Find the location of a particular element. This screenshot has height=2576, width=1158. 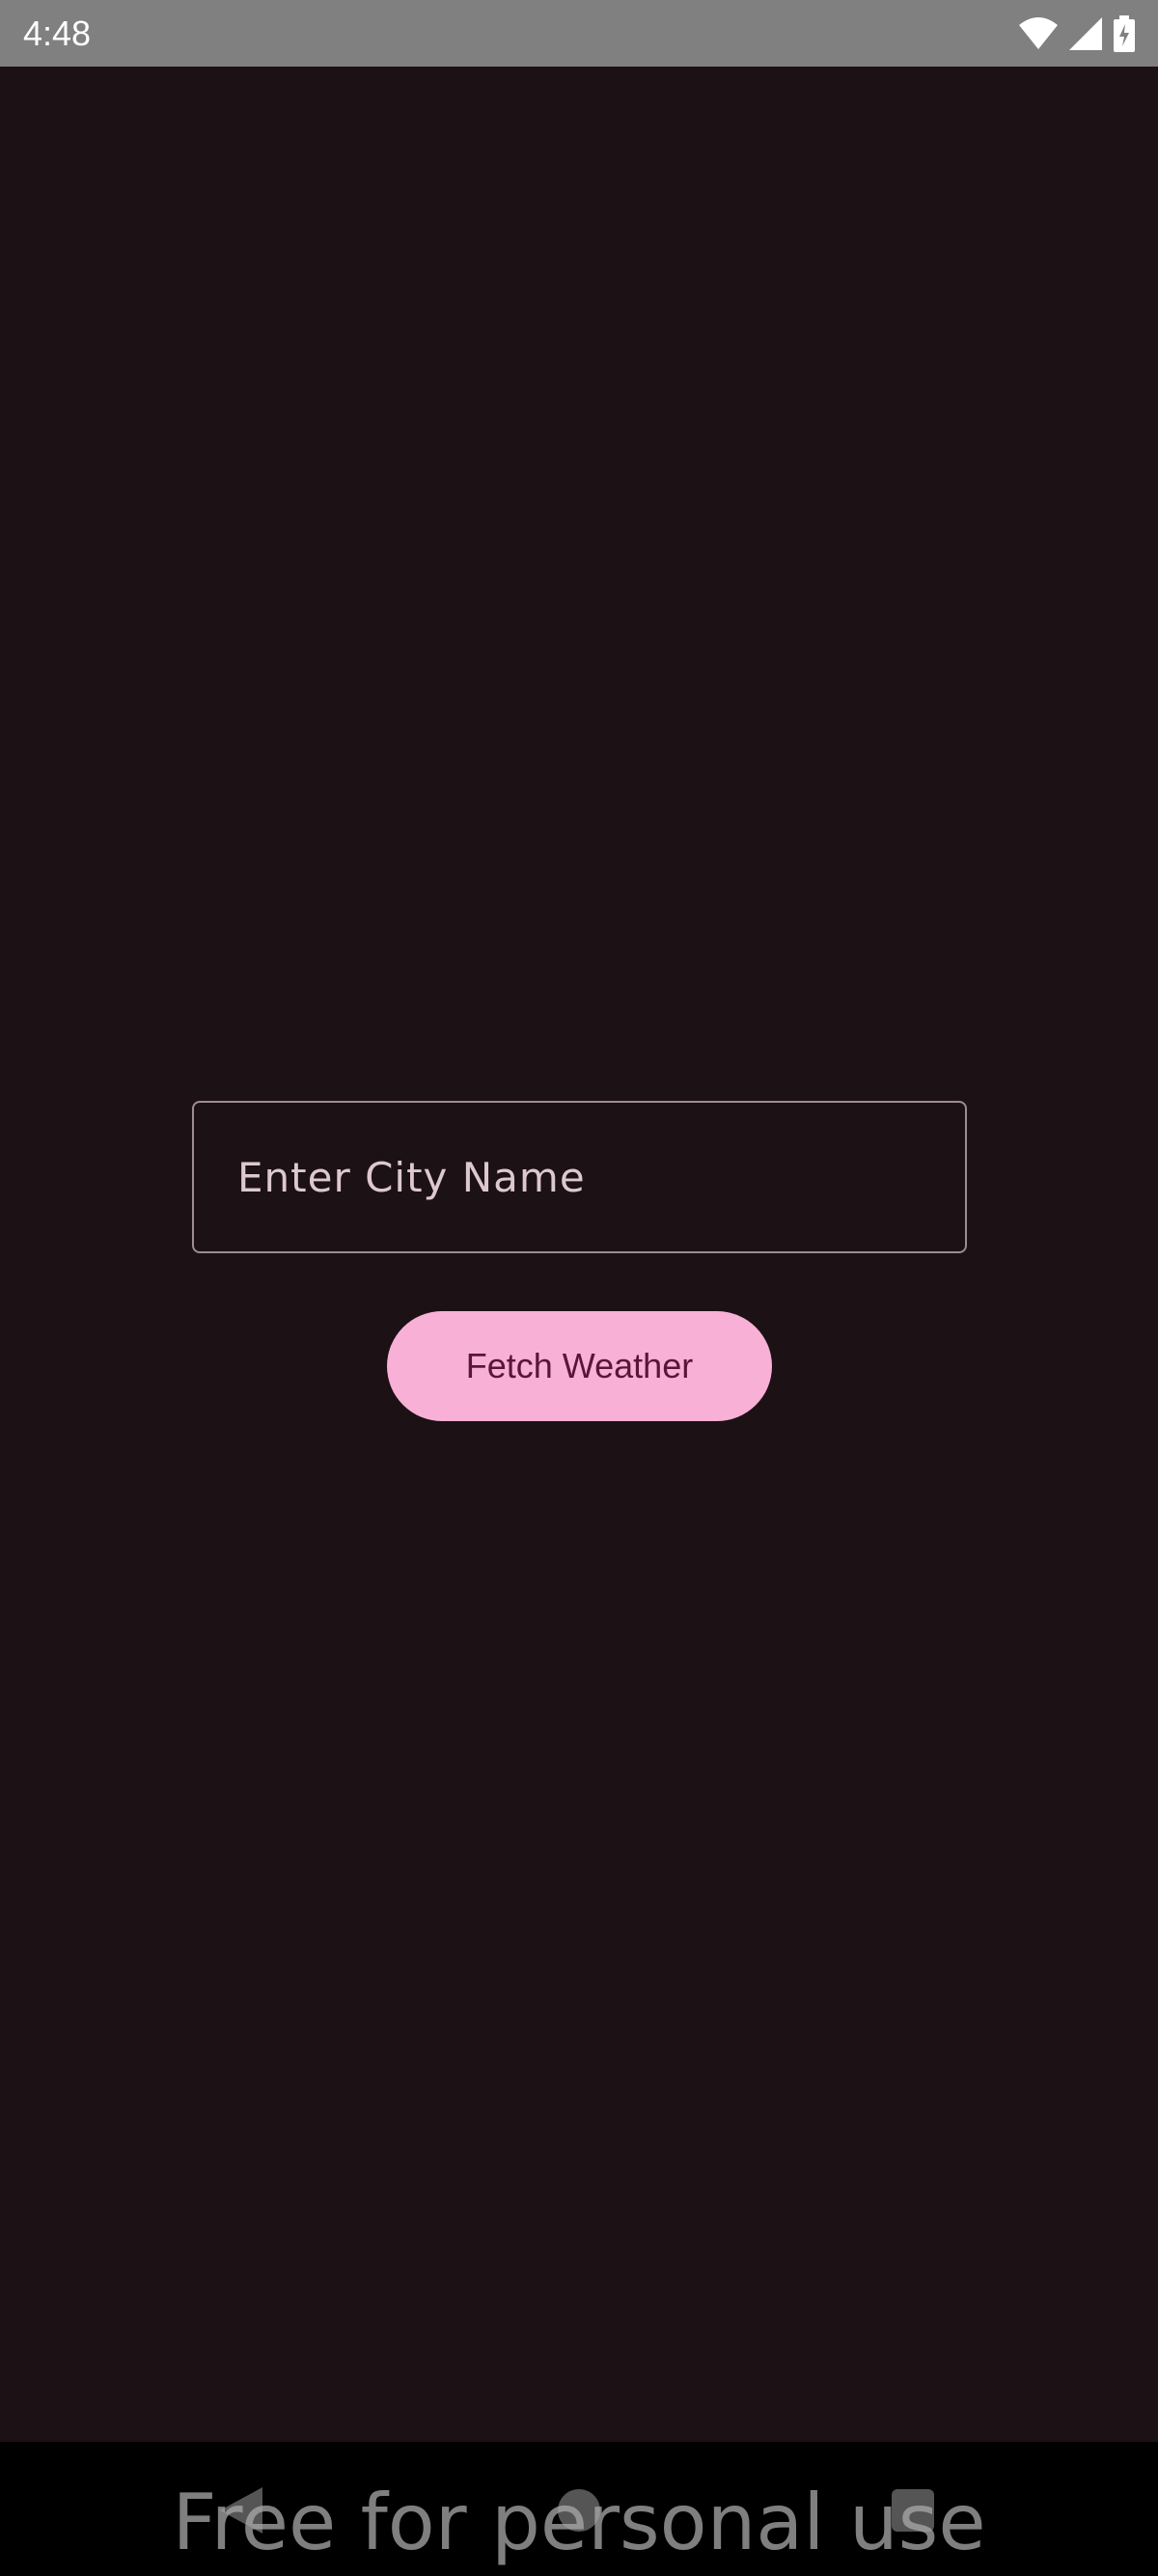

home-icon is located at coordinates (579, 2511).